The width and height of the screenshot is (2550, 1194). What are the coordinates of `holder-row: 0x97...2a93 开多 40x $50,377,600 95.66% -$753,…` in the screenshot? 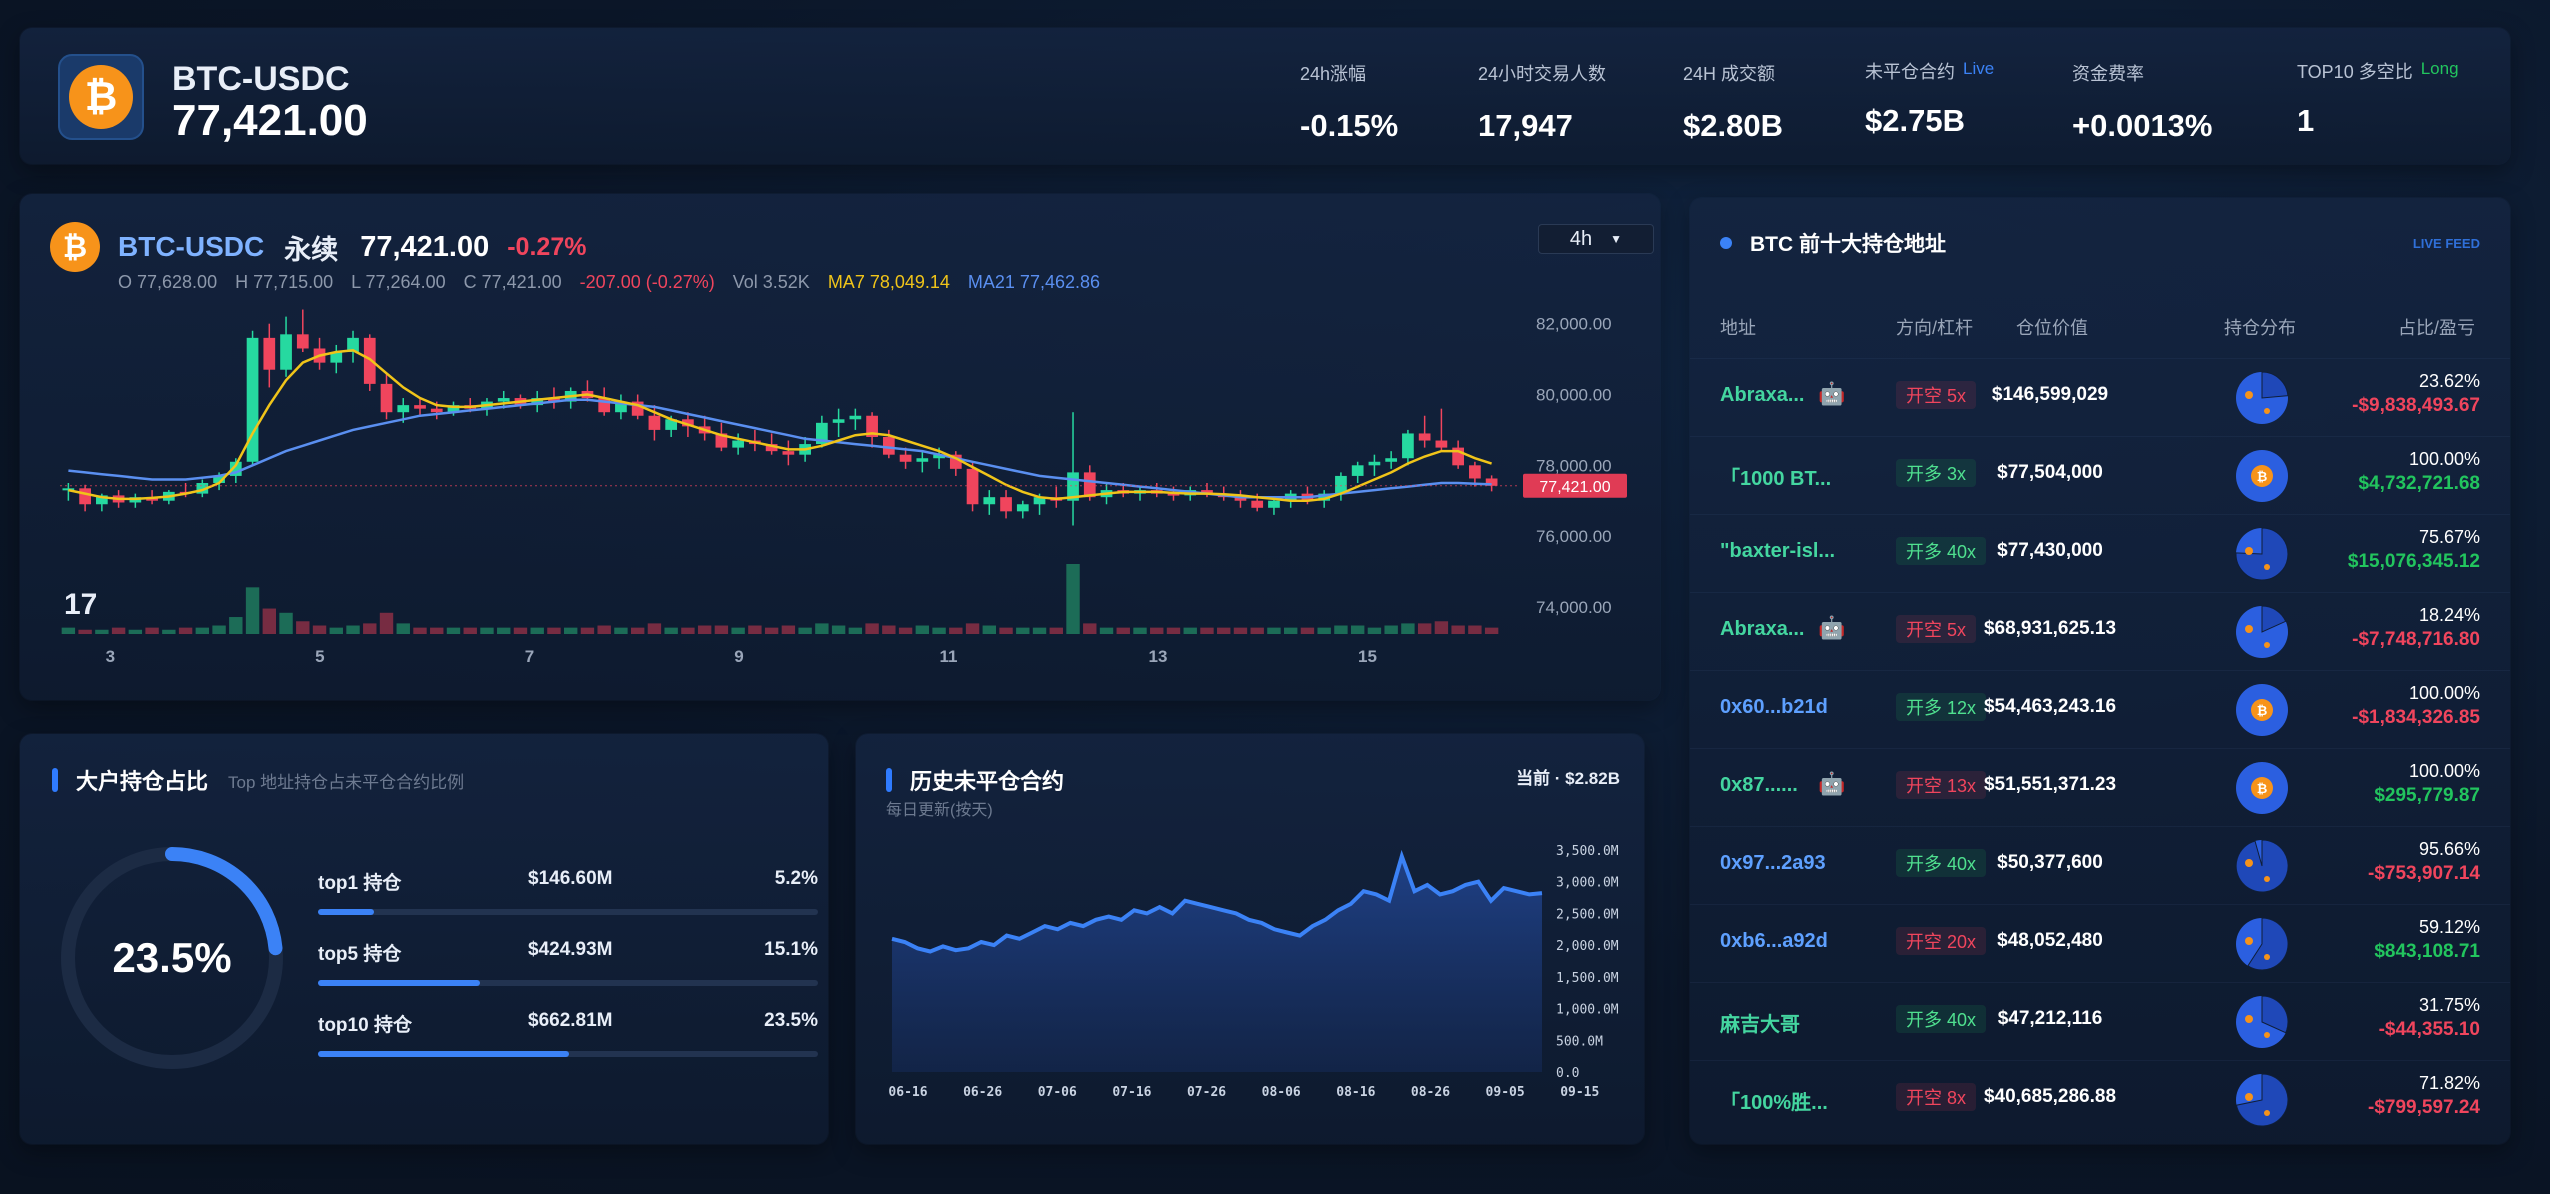 It's located at (2100, 865).